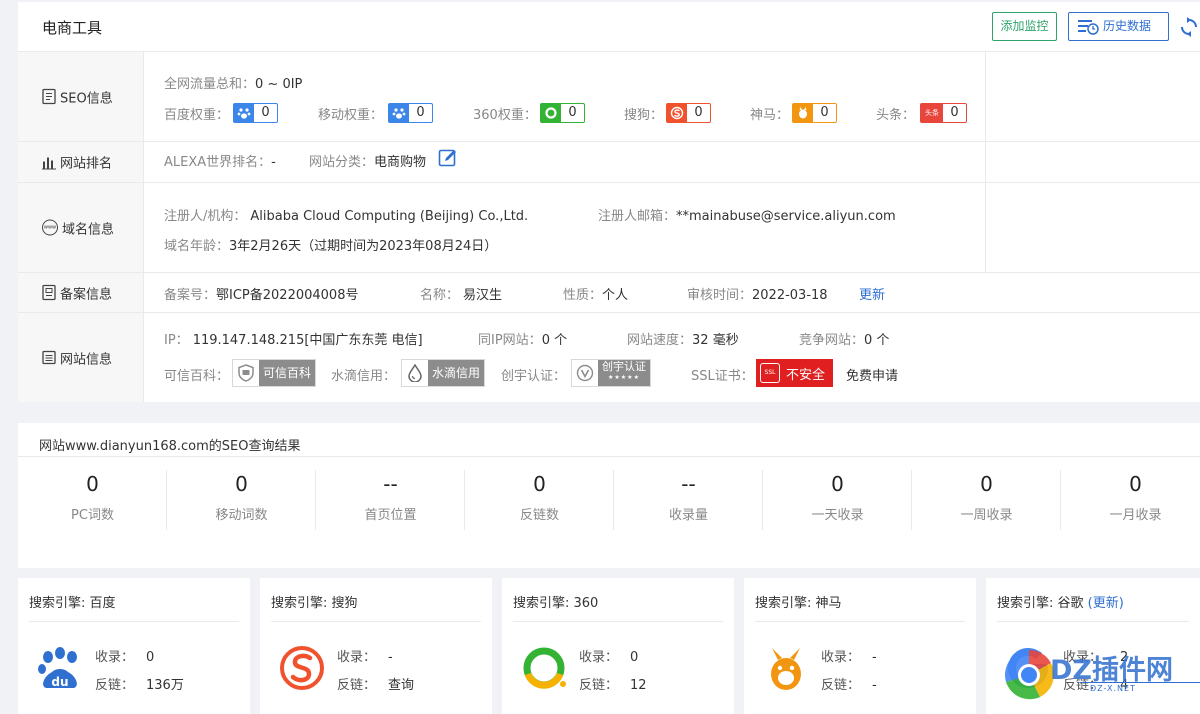 The height and width of the screenshot is (714, 1200). I want to click on refresh-icon, so click(1189, 27).